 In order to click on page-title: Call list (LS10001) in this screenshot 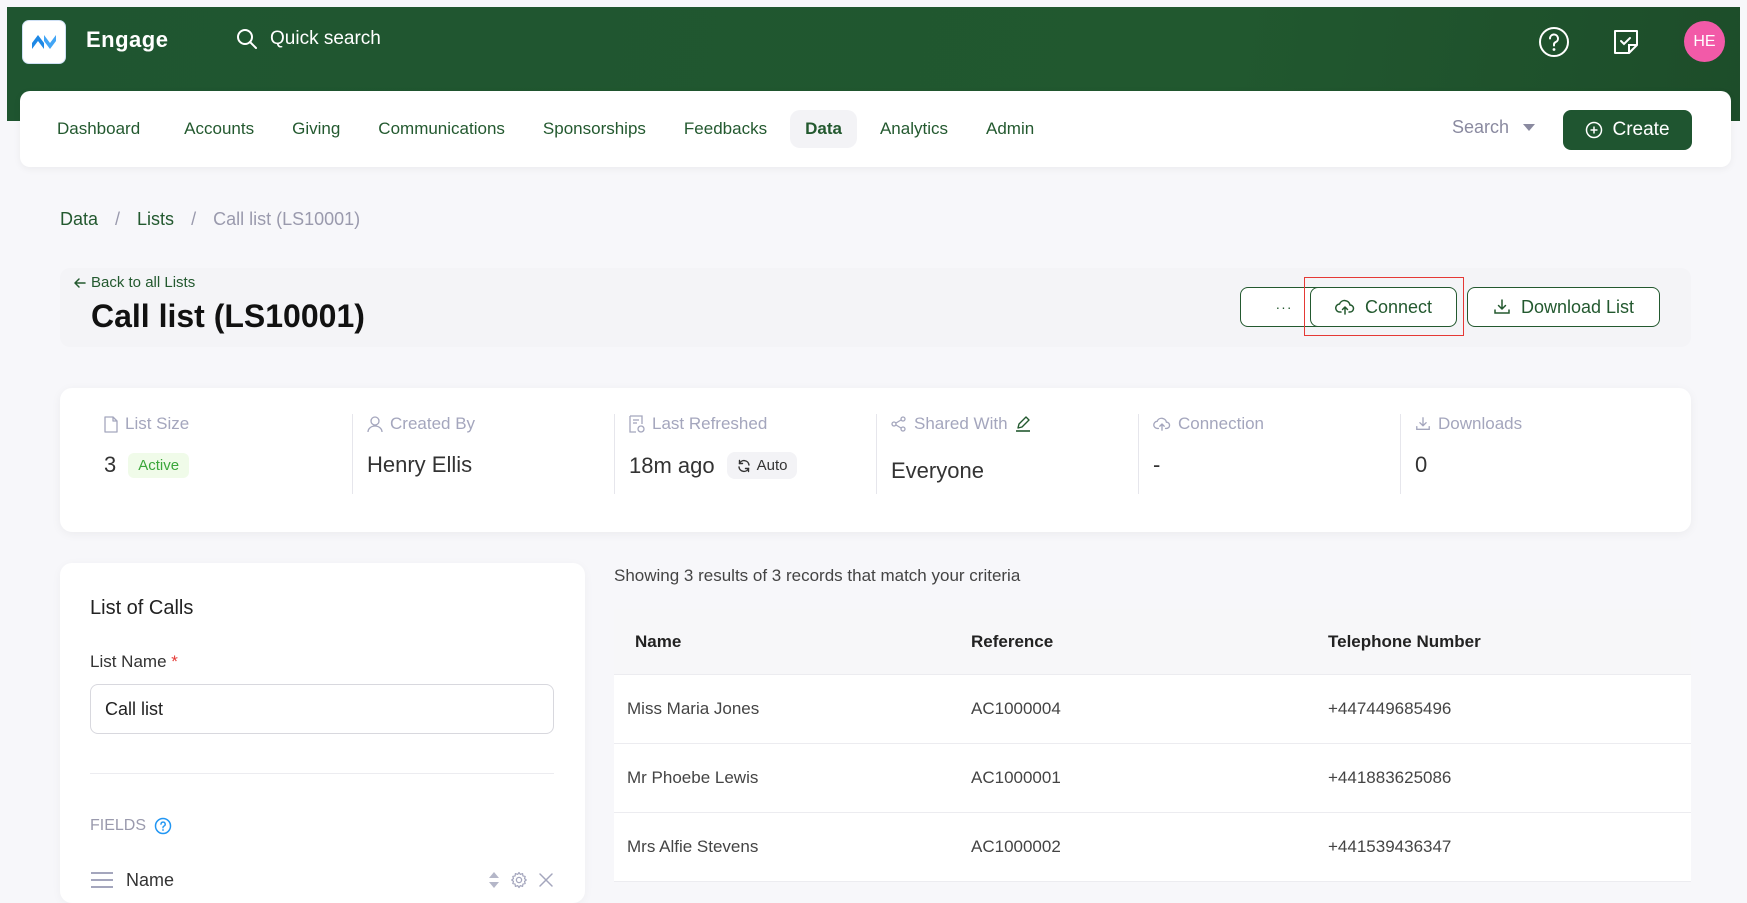, I will do `click(228, 316)`.